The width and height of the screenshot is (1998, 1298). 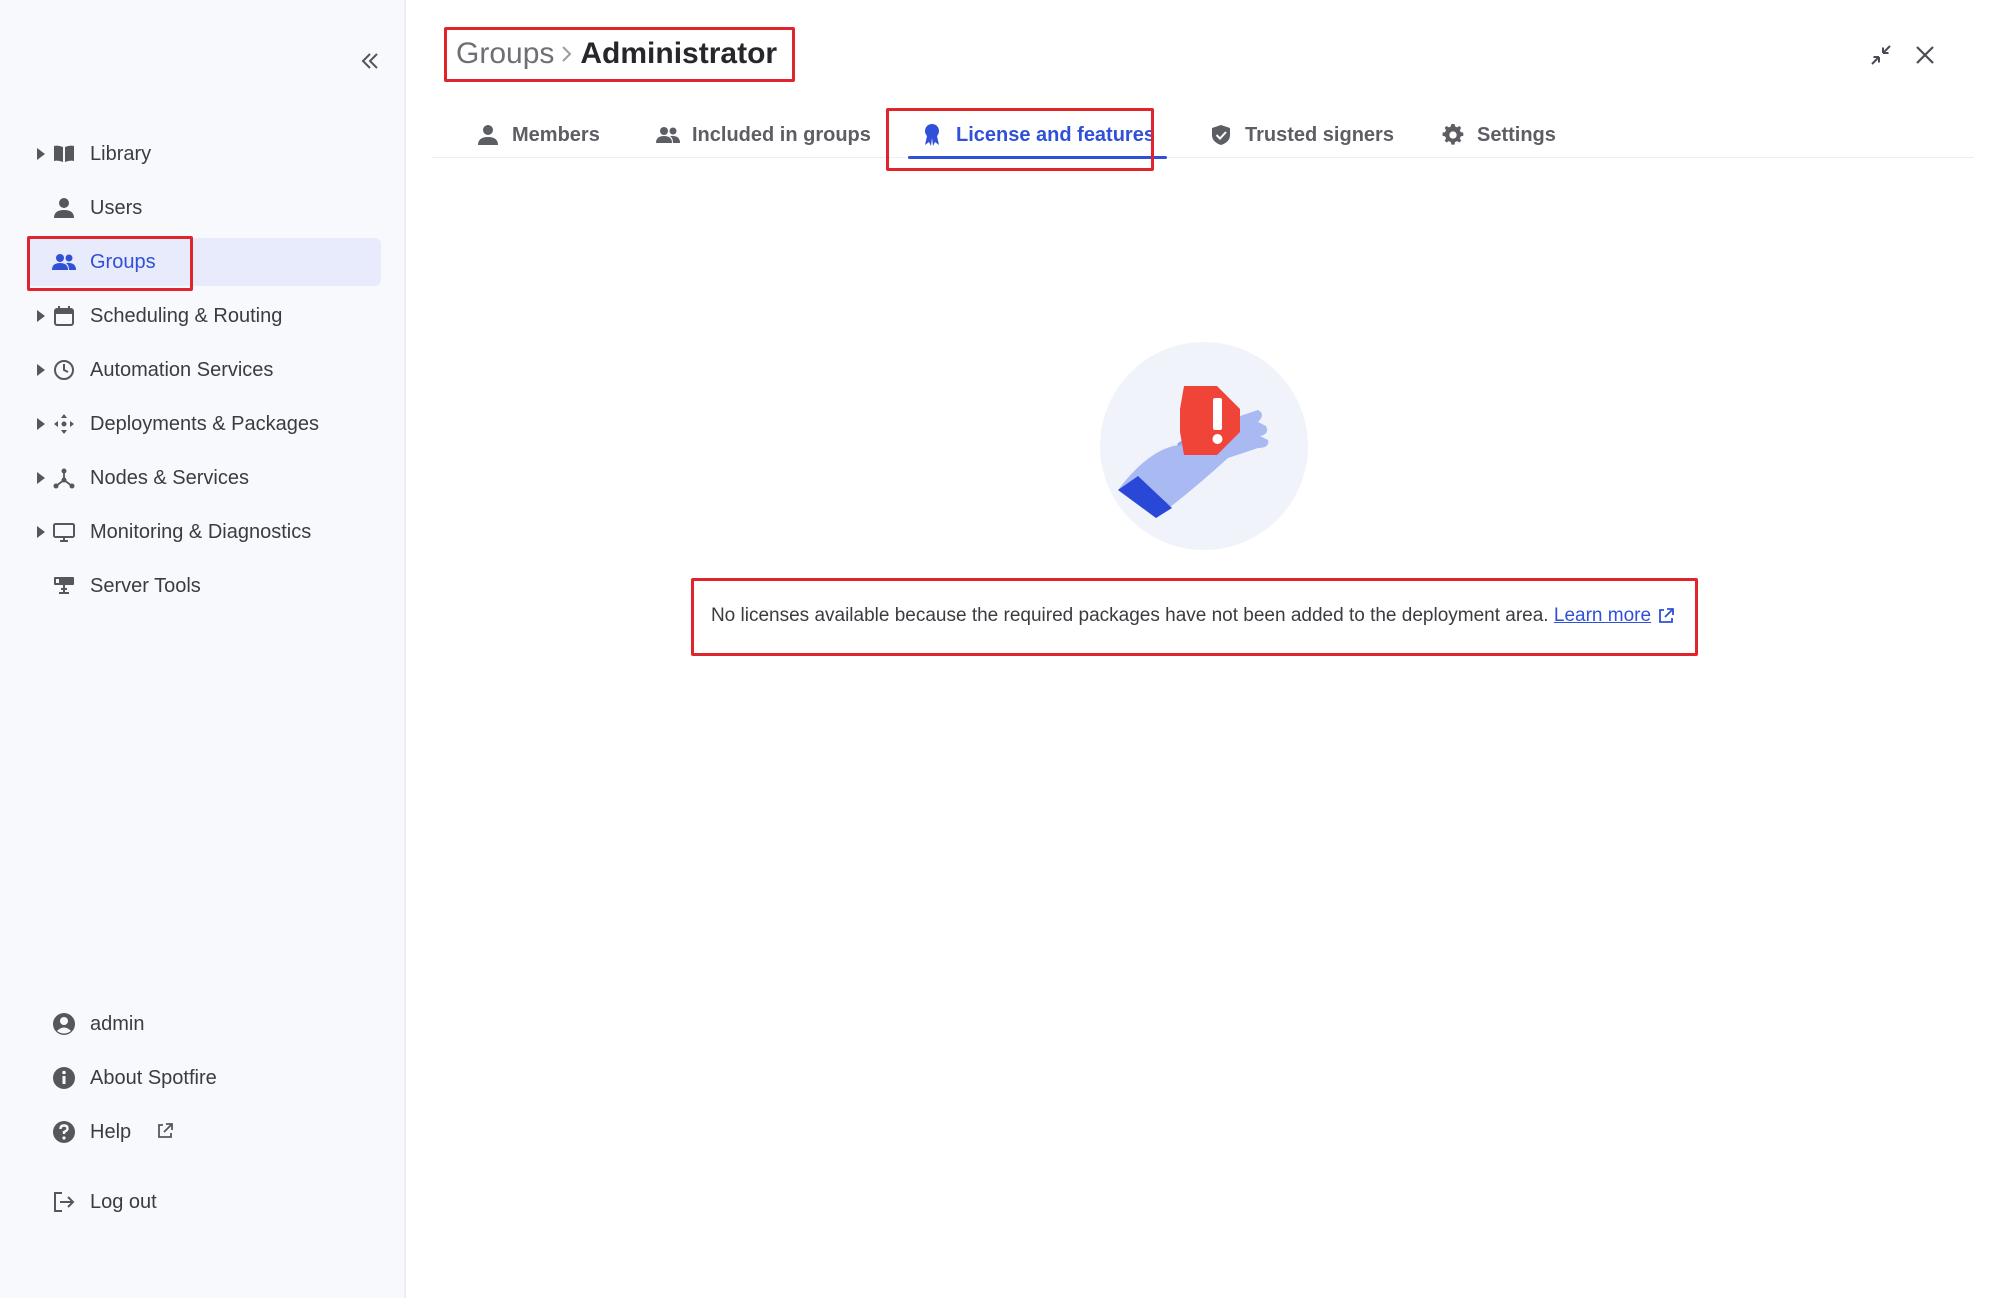 I want to click on page-title: Administrator, so click(x=679, y=53).